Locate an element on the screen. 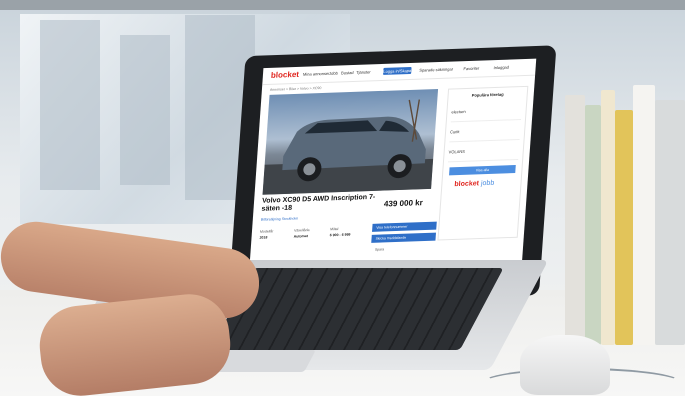  save-favorite-link: Spara is located at coordinates (380, 249).